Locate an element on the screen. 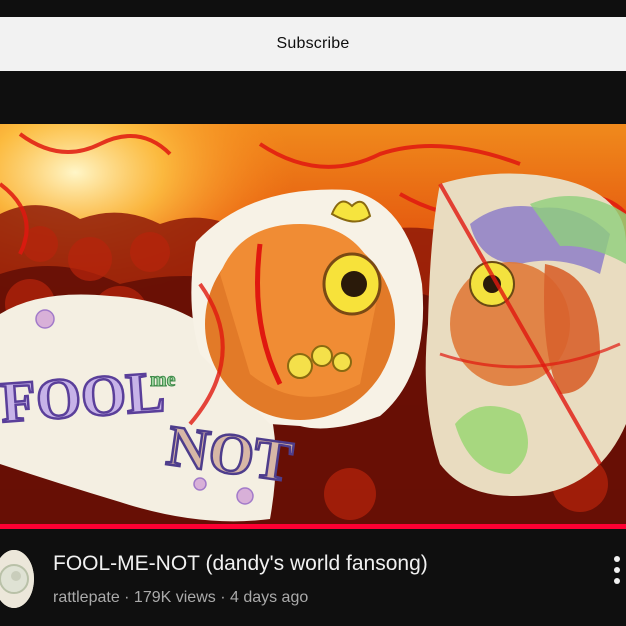 The width and height of the screenshot is (626, 626). more-vert-icon is located at coordinates (620, 571).